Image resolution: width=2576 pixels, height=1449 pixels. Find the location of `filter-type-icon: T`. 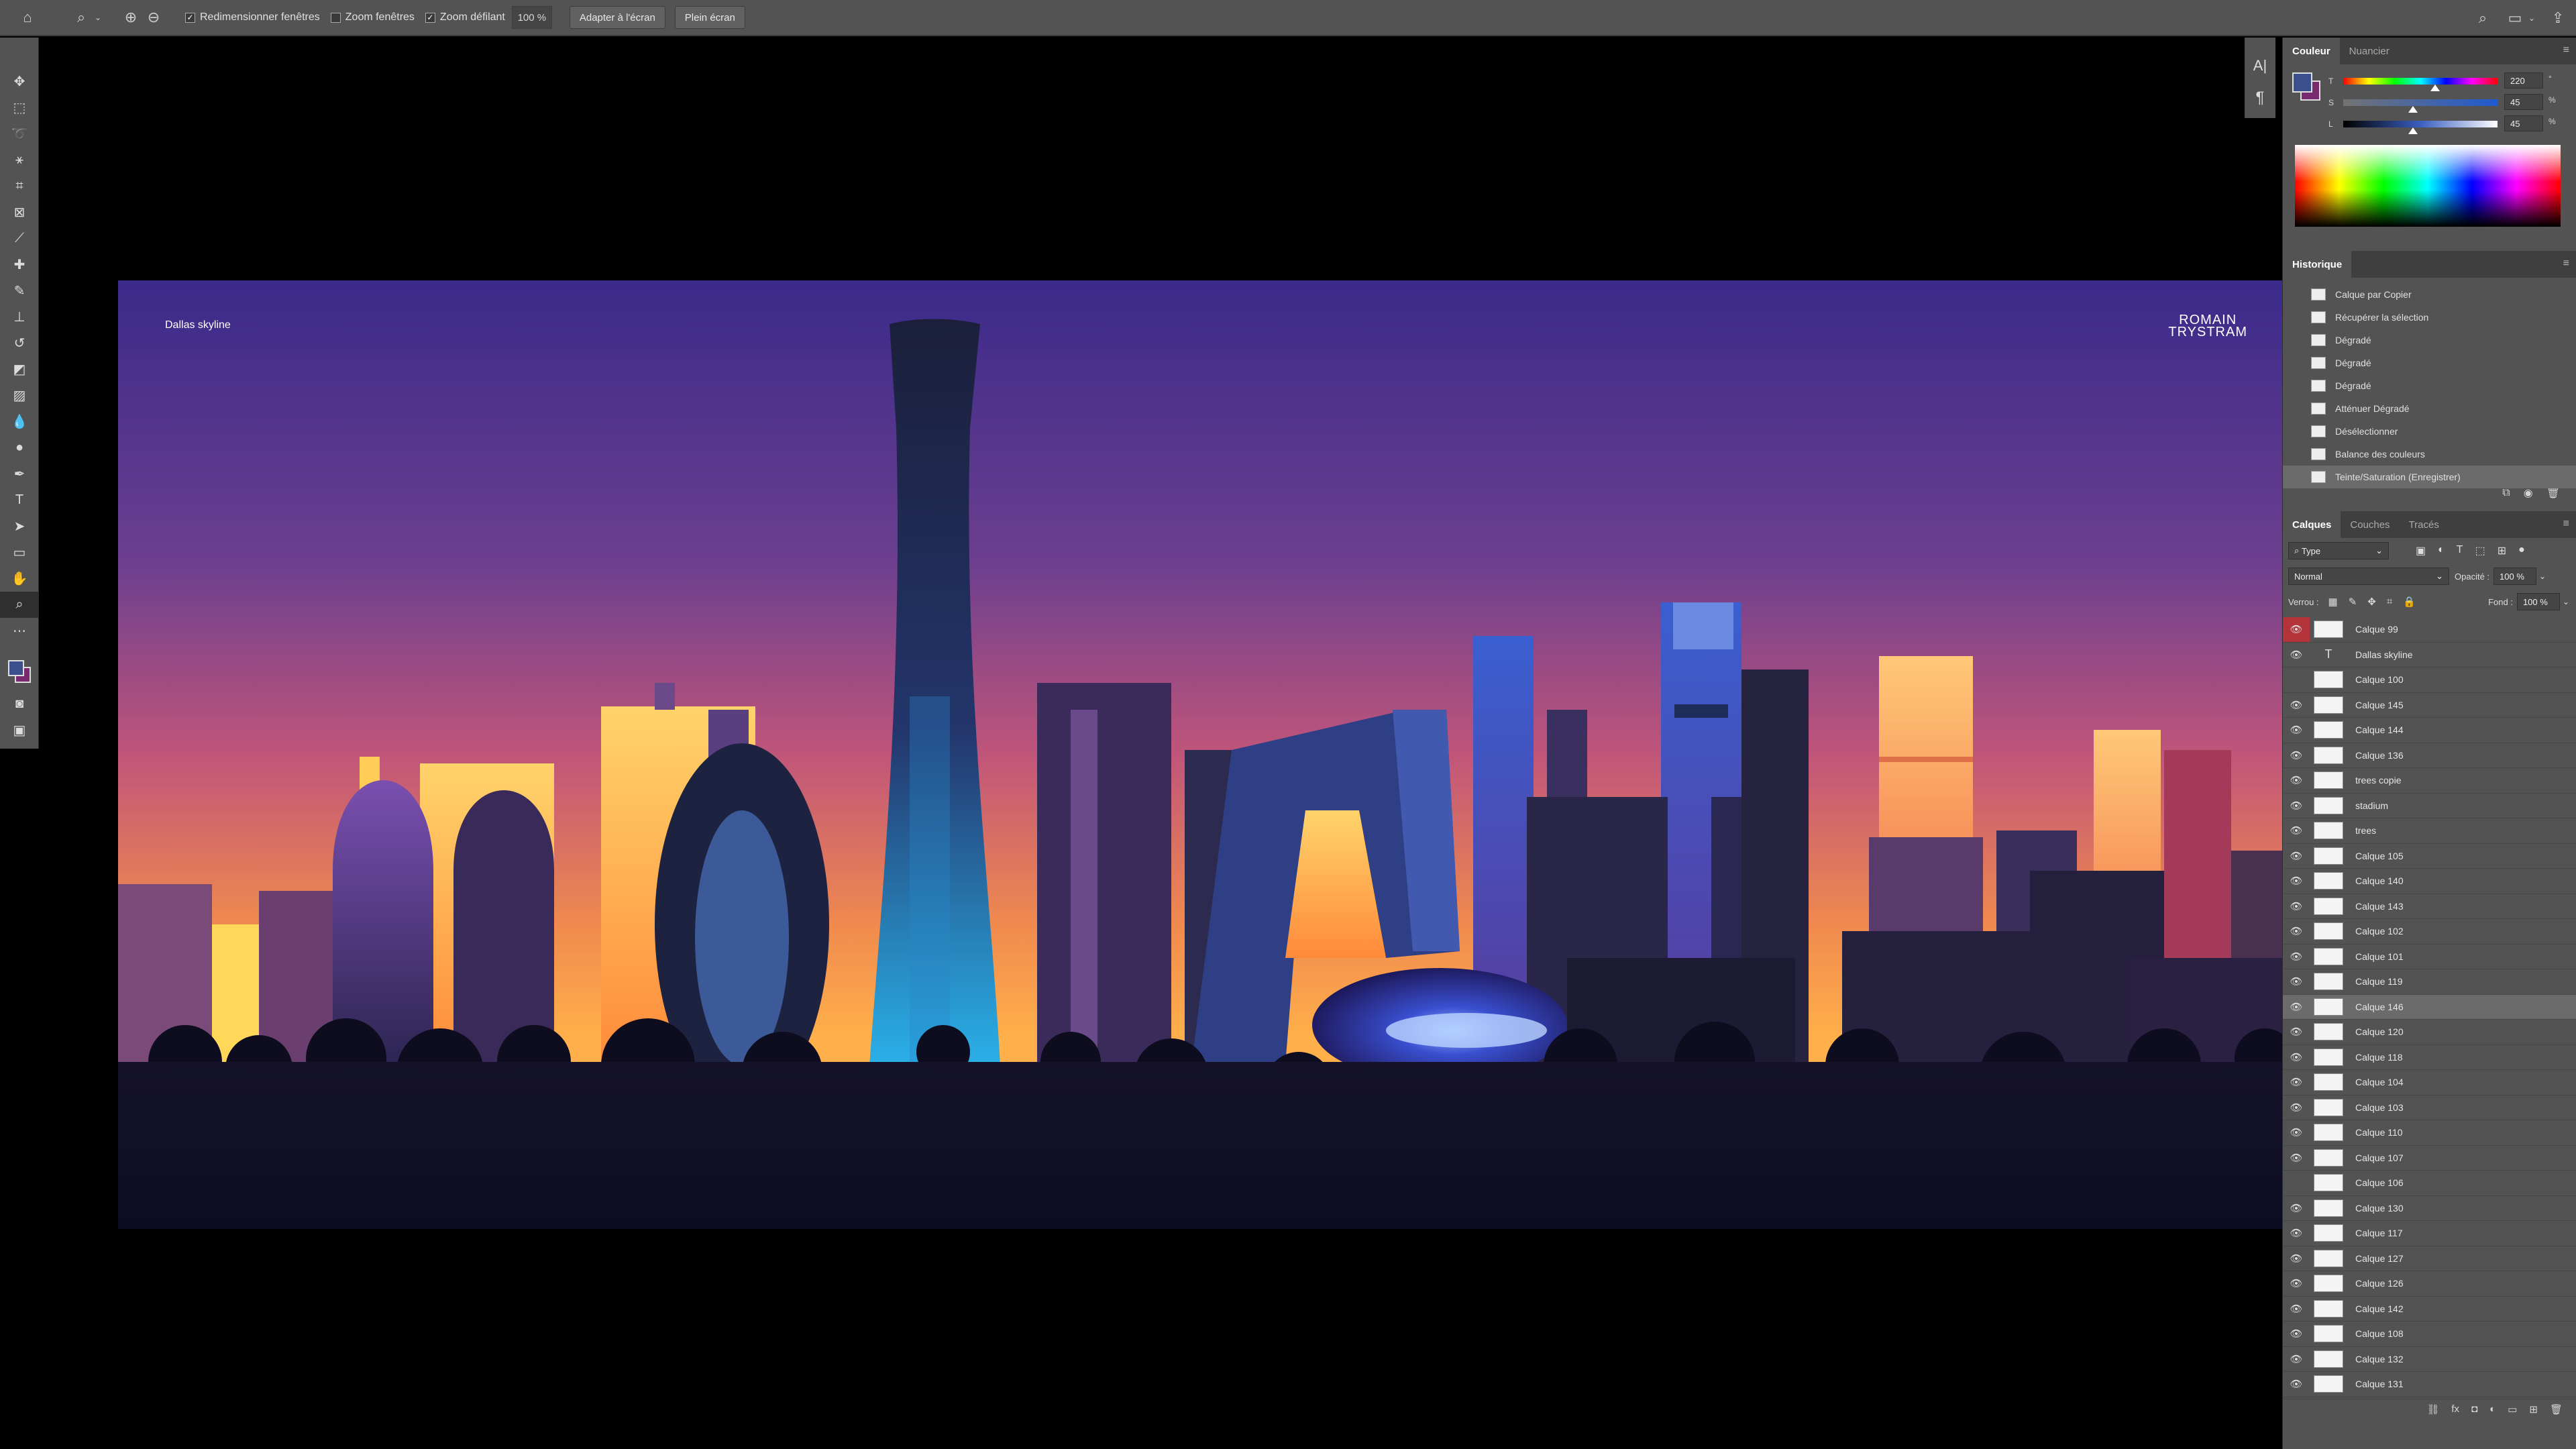

filter-type-icon: T is located at coordinates (2460, 550).